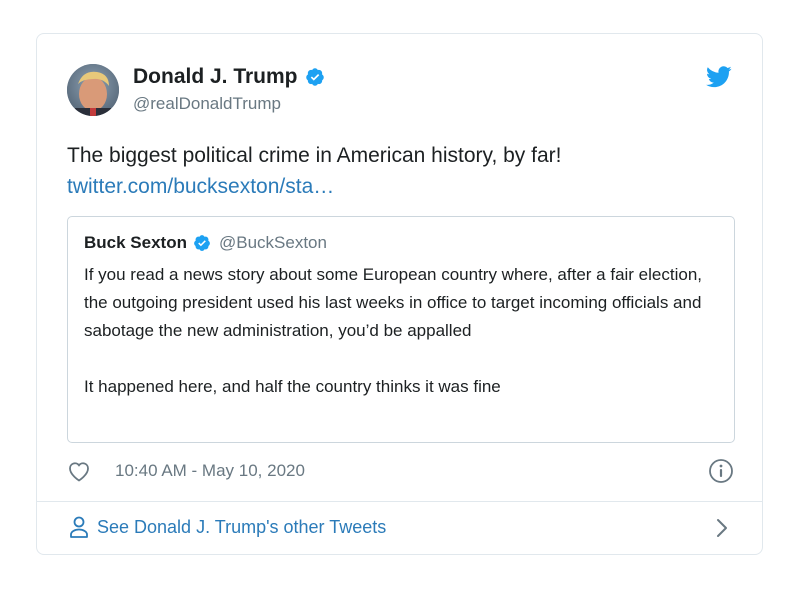 The image size is (800, 607). I want to click on see-other-tweets-label: See Donald J. Trump's other Tweets, so click(241, 527).